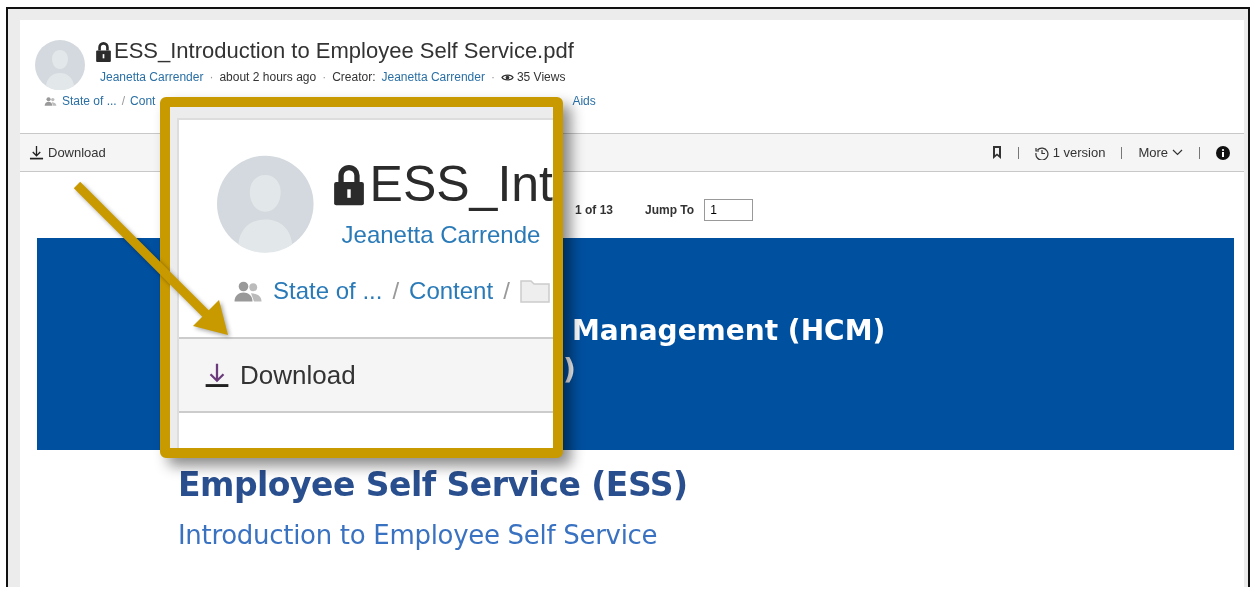 This screenshot has height=593, width=1256. What do you see at coordinates (1177, 152) in the screenshot?
I see `chevron-down-icon` at bounding box center [1177, 152].